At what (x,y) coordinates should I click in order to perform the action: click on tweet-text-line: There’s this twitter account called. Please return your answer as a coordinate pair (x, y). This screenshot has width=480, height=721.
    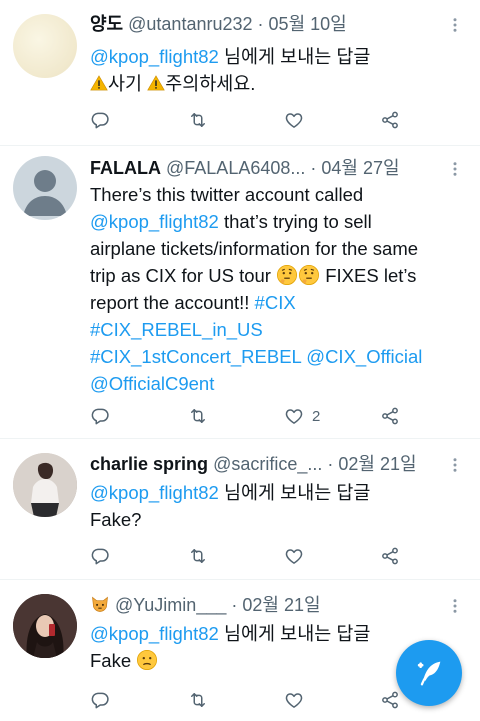
    Looking at the image, I should click on (227, 194).